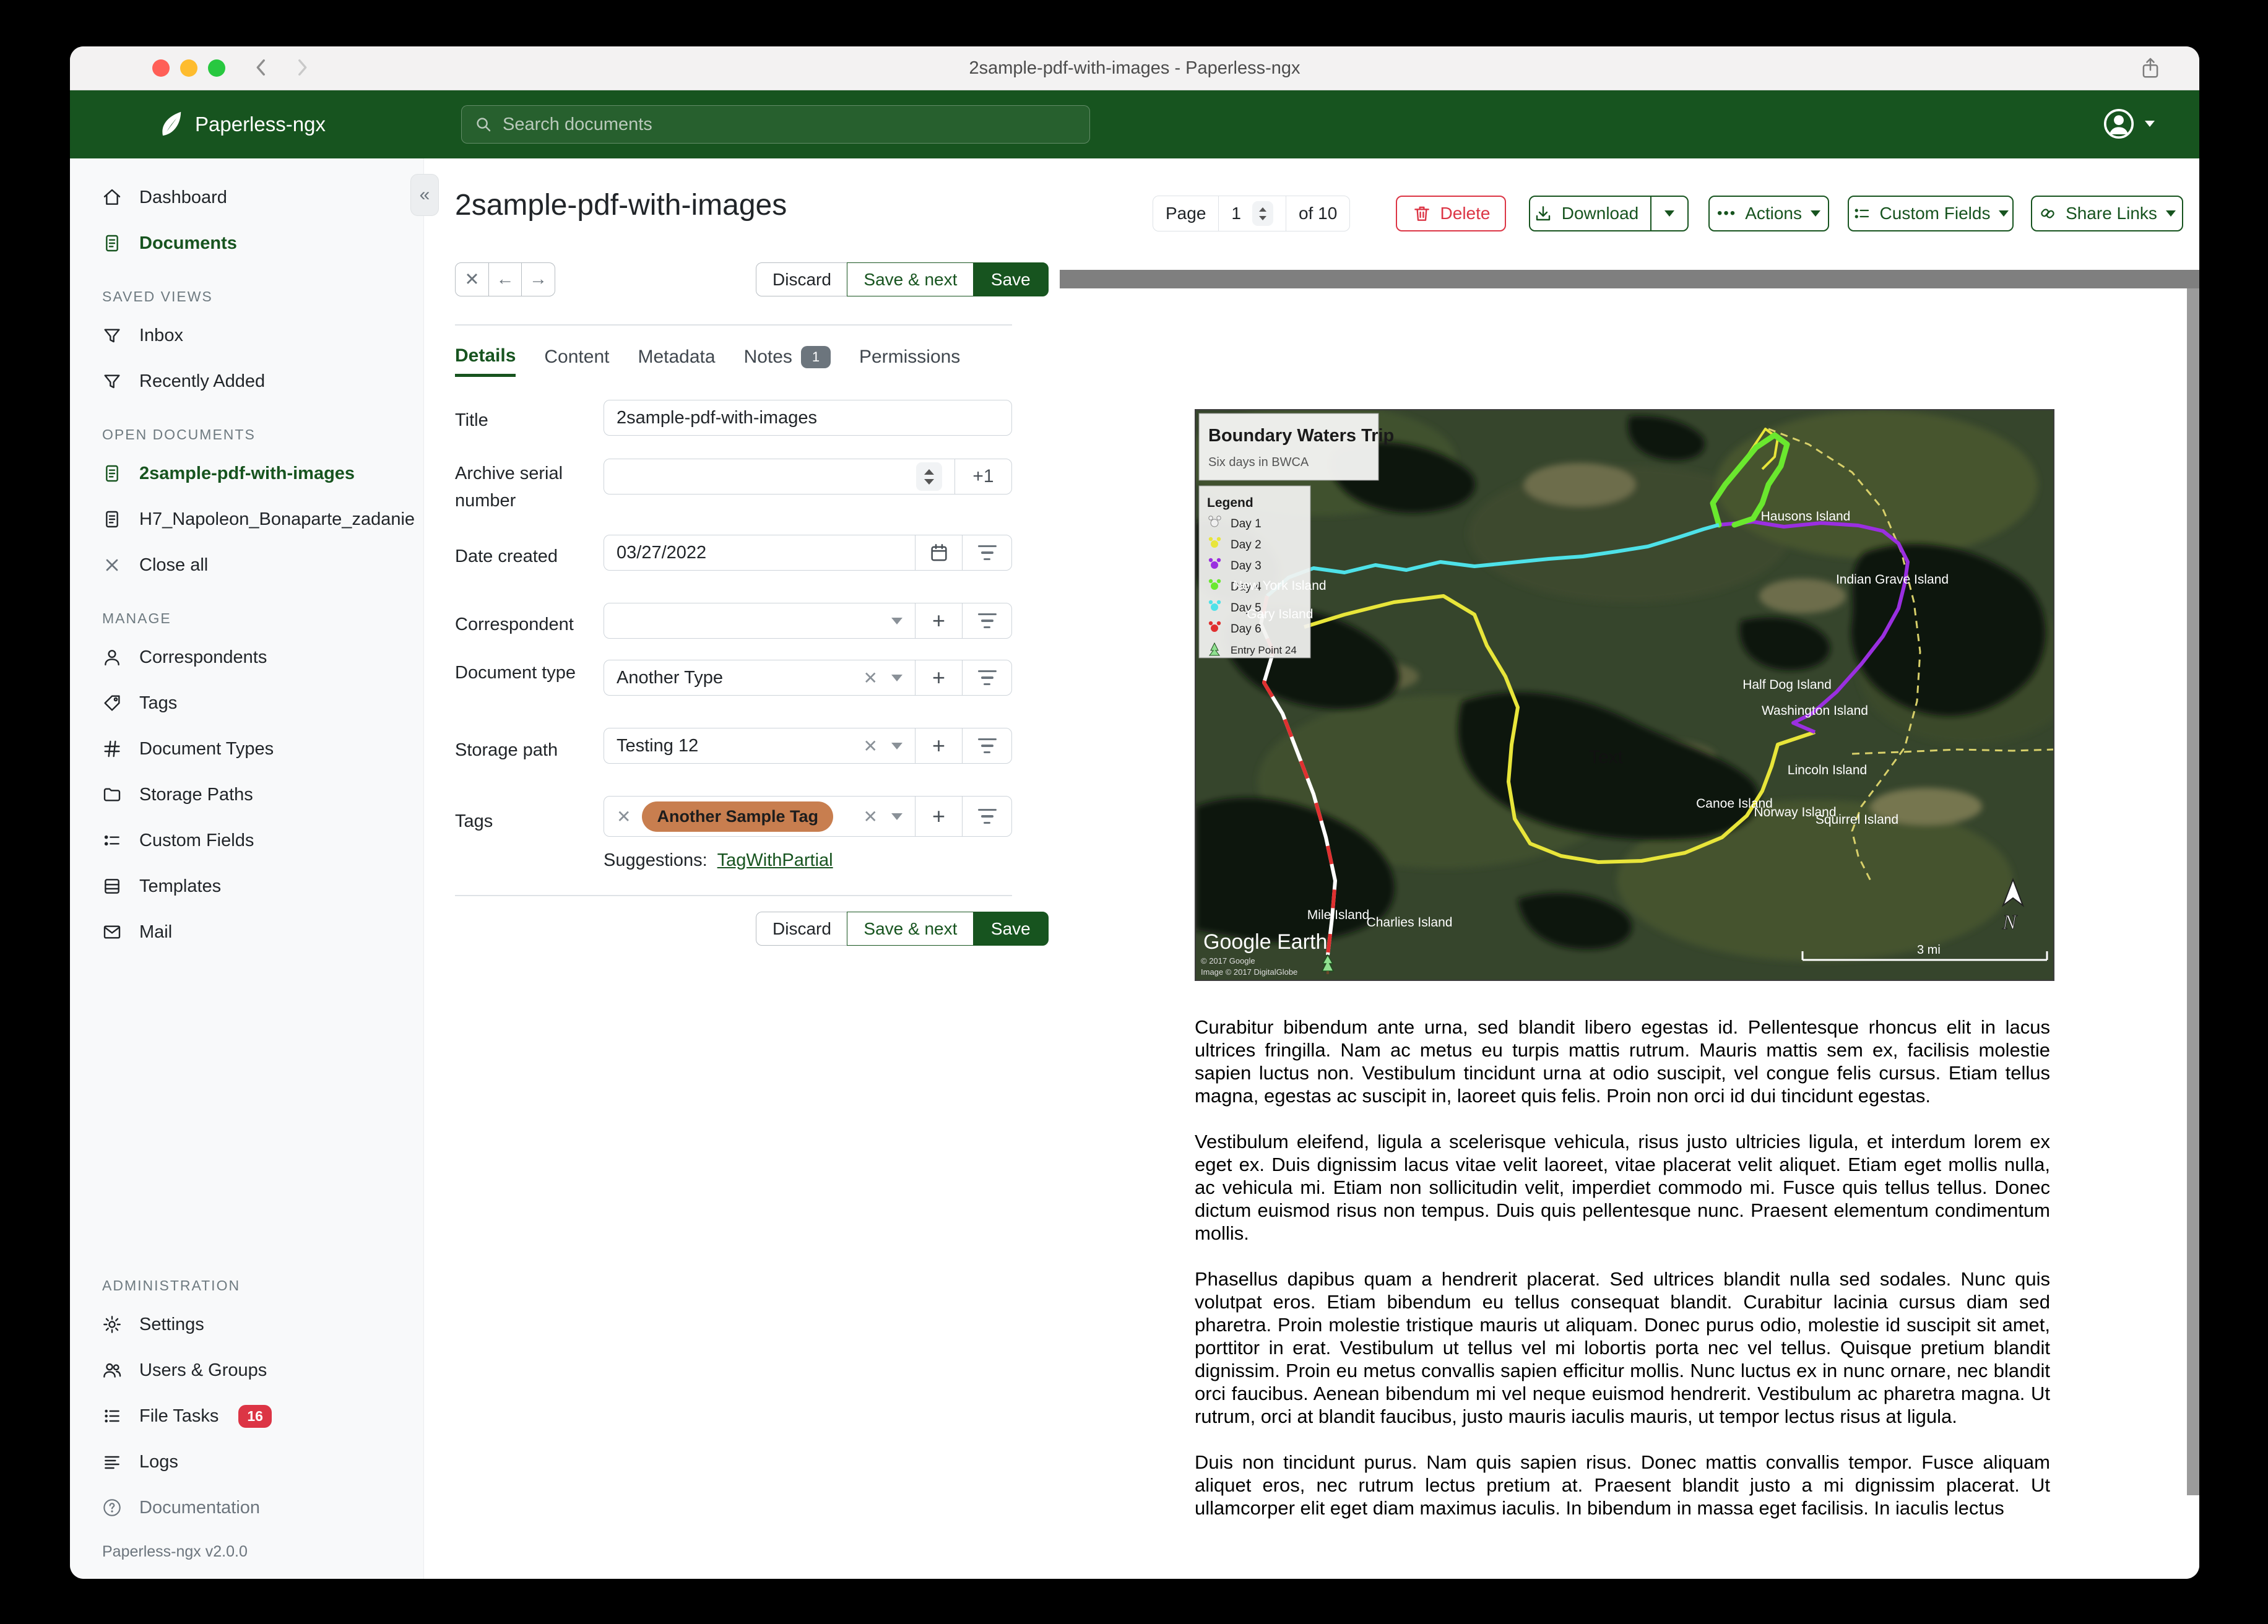  What do you see at coordinates (246, 932) in the screenshot?
I see `sidebar-item-mail: Mail` at bounding box center [246, 932].